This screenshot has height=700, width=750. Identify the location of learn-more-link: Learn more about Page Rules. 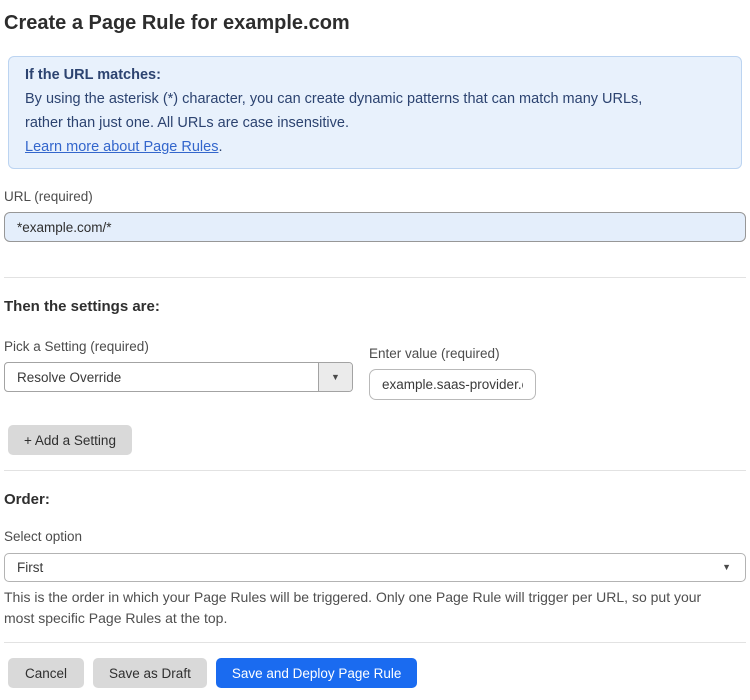
(121, 147).